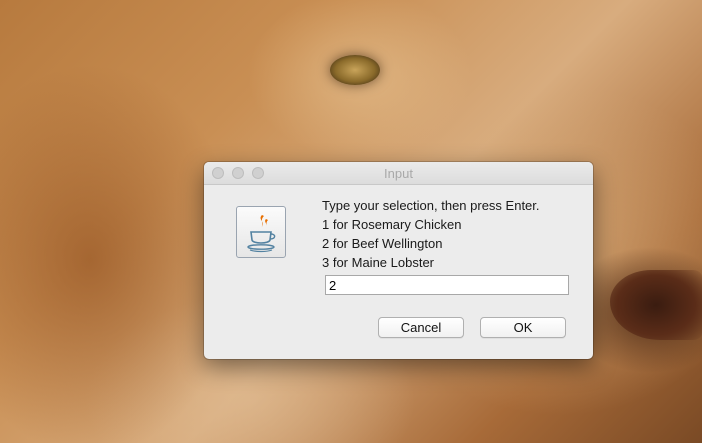 This screenshot has height=443, width=702. Describe the element at coordinates (261, 232) in the screenshot. I see `java-cup-icon` at that location.